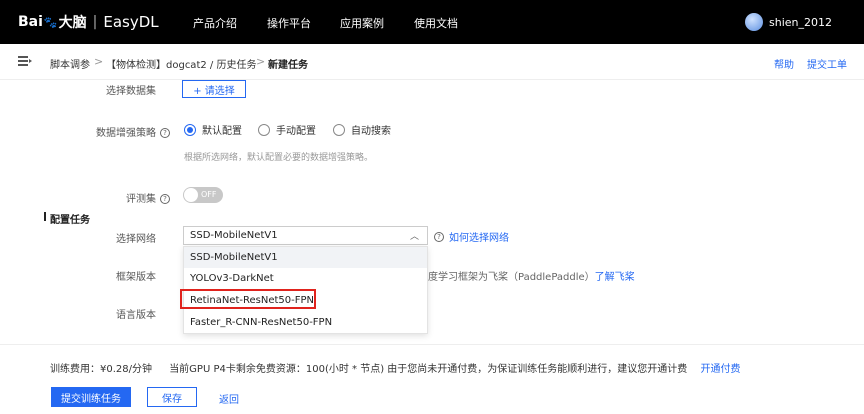  I want to click on framework-note: 度学习框架为飞桨（PaddlePaddle）了解飞桨, so click(531, 275).